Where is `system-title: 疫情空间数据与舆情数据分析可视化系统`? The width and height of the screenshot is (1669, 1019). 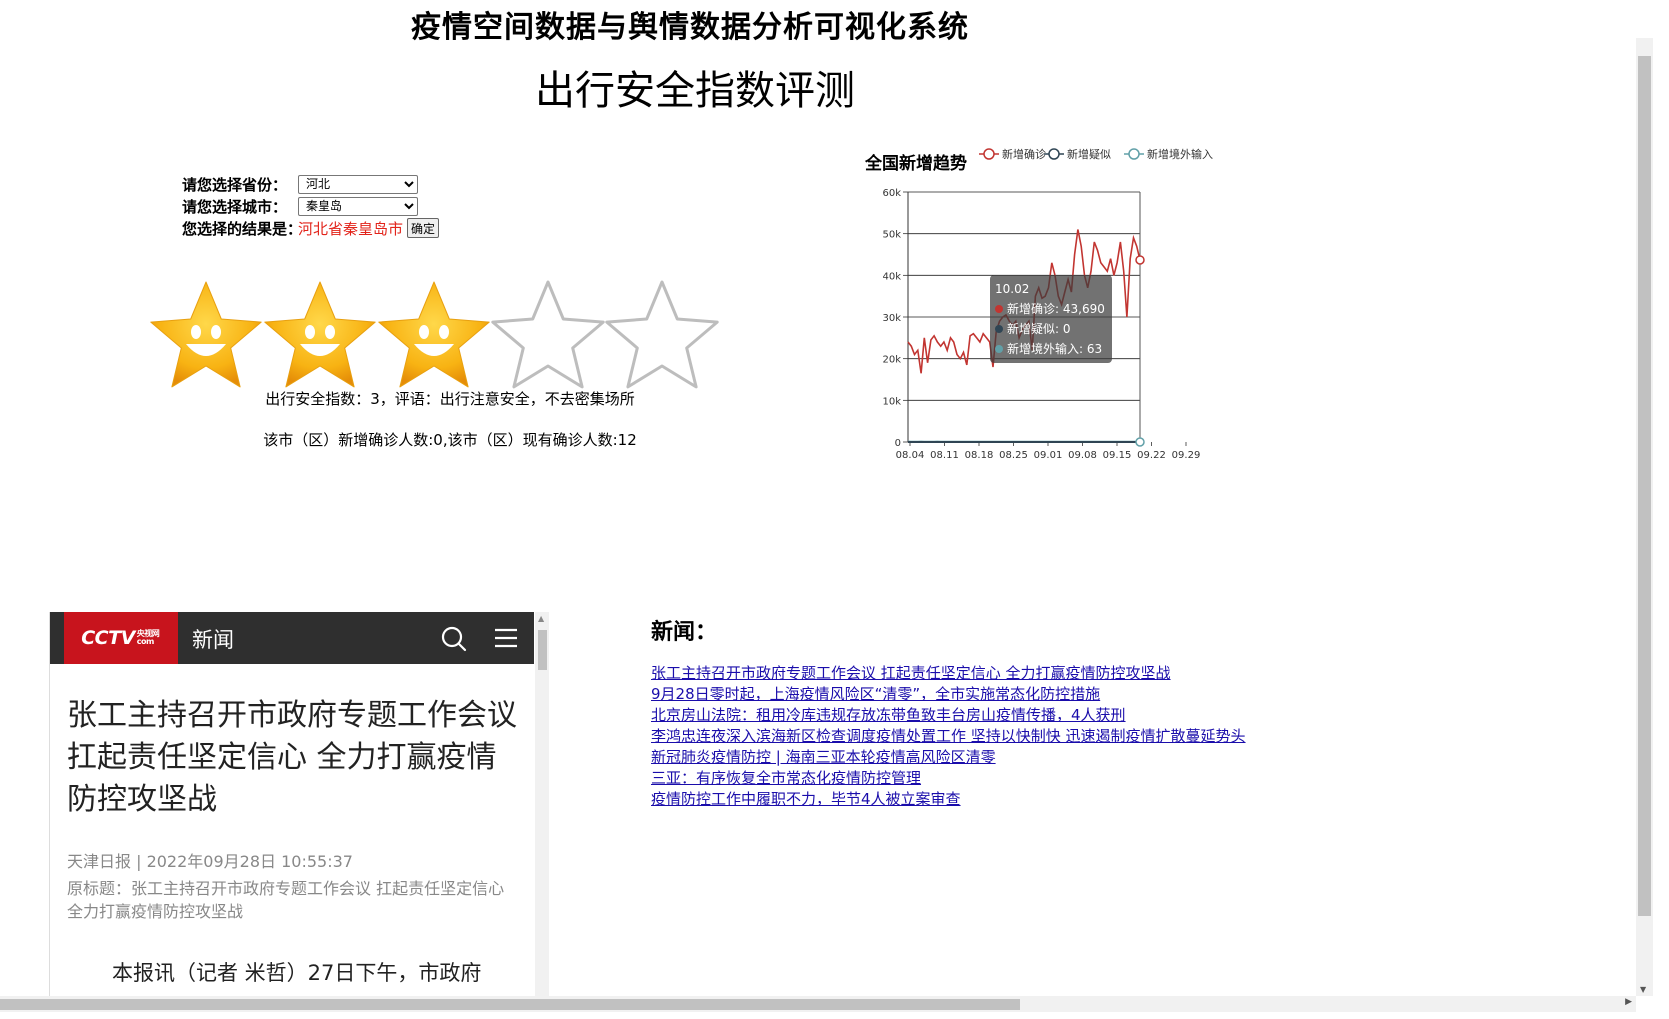 system-title: 疫情空间数据与舆情数据分析可视化系统 is located at coordinates (690, 27).